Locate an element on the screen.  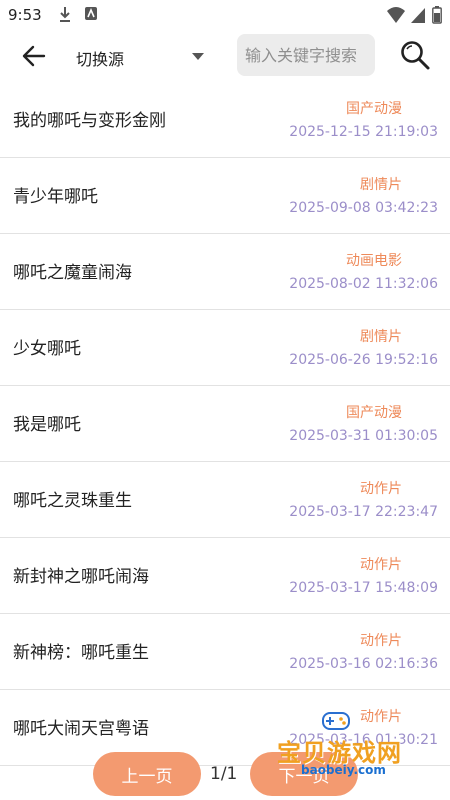
list-item: 哪吒之魔童闹海 动画电影 2025-08-02 11:32:06 is located at coordinates (225, 272).